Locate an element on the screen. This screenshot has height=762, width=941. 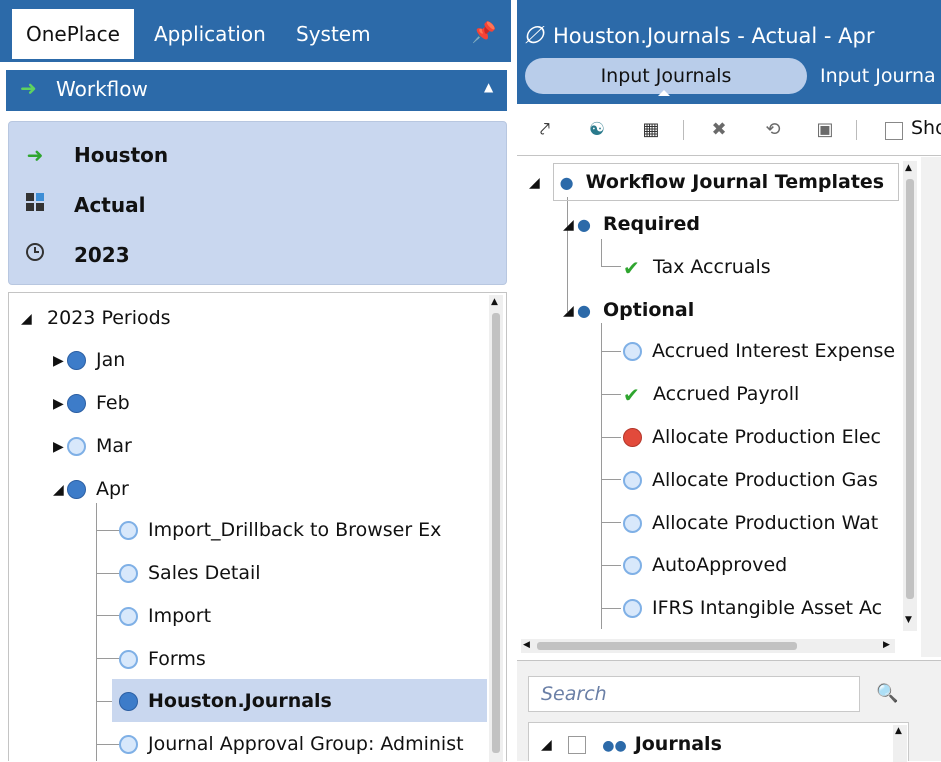
search-input: Search is located at coordinates (694, 694).